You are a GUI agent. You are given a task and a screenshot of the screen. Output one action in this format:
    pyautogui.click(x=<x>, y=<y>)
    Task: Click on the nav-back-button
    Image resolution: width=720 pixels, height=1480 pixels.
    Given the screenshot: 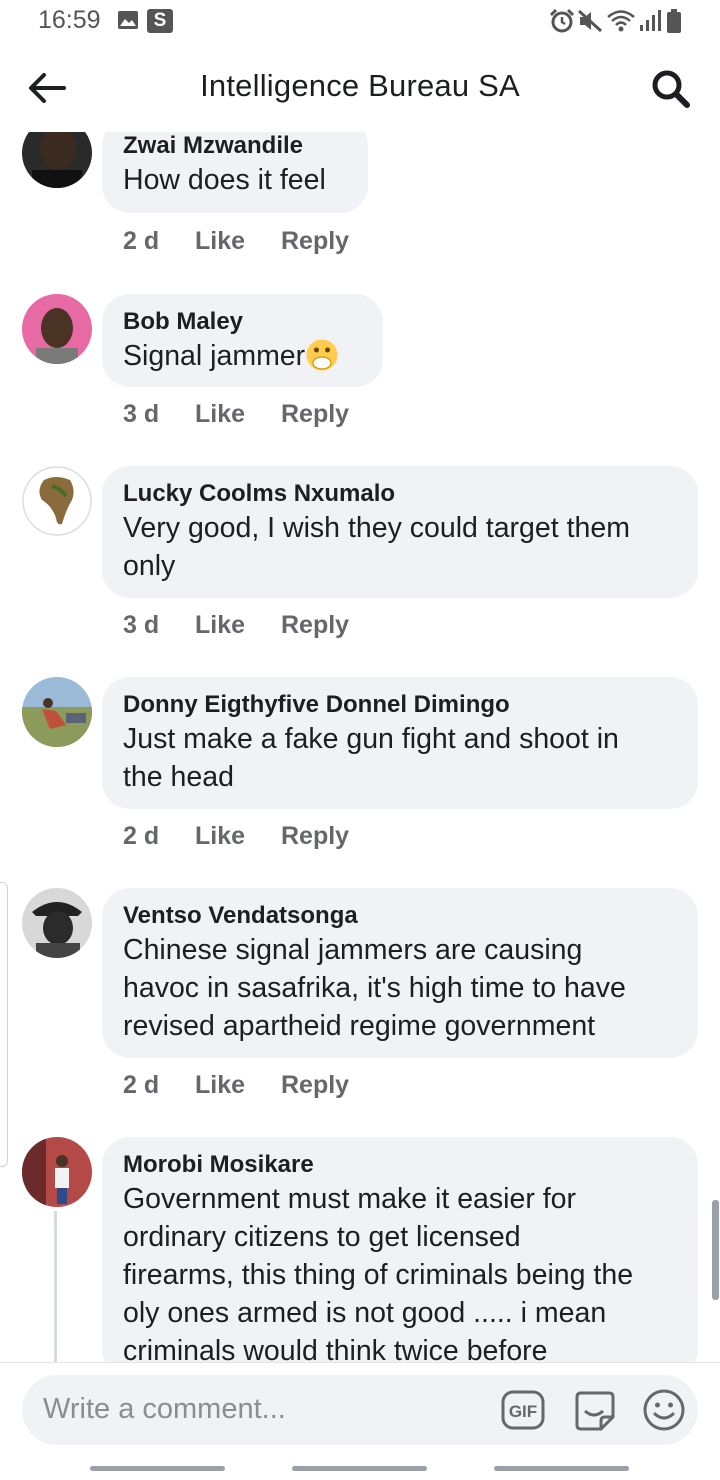 What is the action you would take?
    pyautogui.click(x=561, y=1468)
    